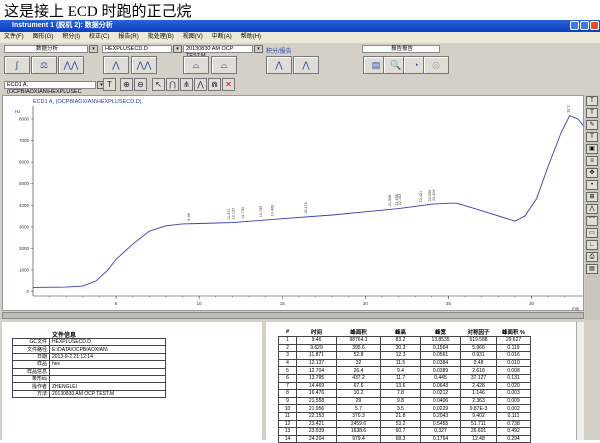 The image size is (600, 443). What do you see at coordinates (99, 37) in the screenshot?
I see `menu-calibration: 校正(C)` at bounding box center [99, 37].